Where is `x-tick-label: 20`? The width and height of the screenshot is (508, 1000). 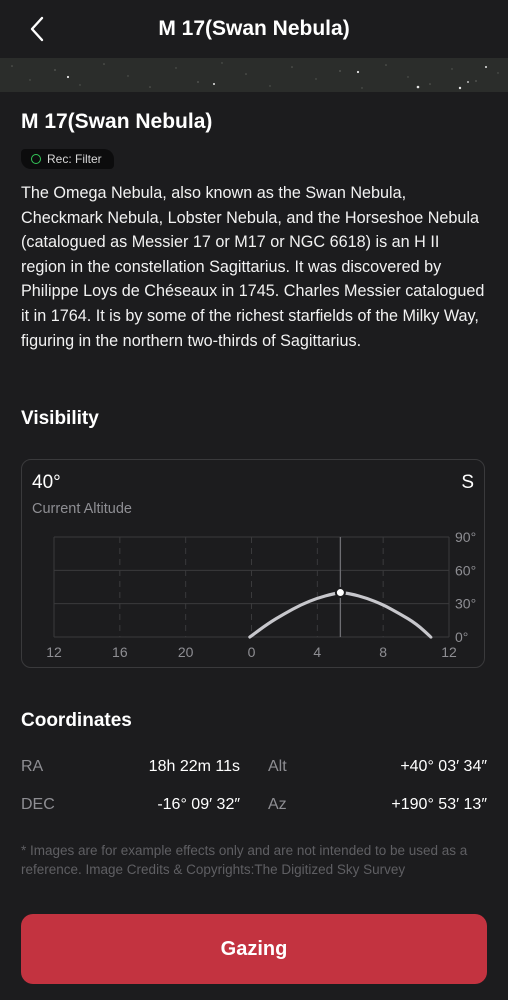 x-tick-label: 20 is located at coordinates (186, 652).